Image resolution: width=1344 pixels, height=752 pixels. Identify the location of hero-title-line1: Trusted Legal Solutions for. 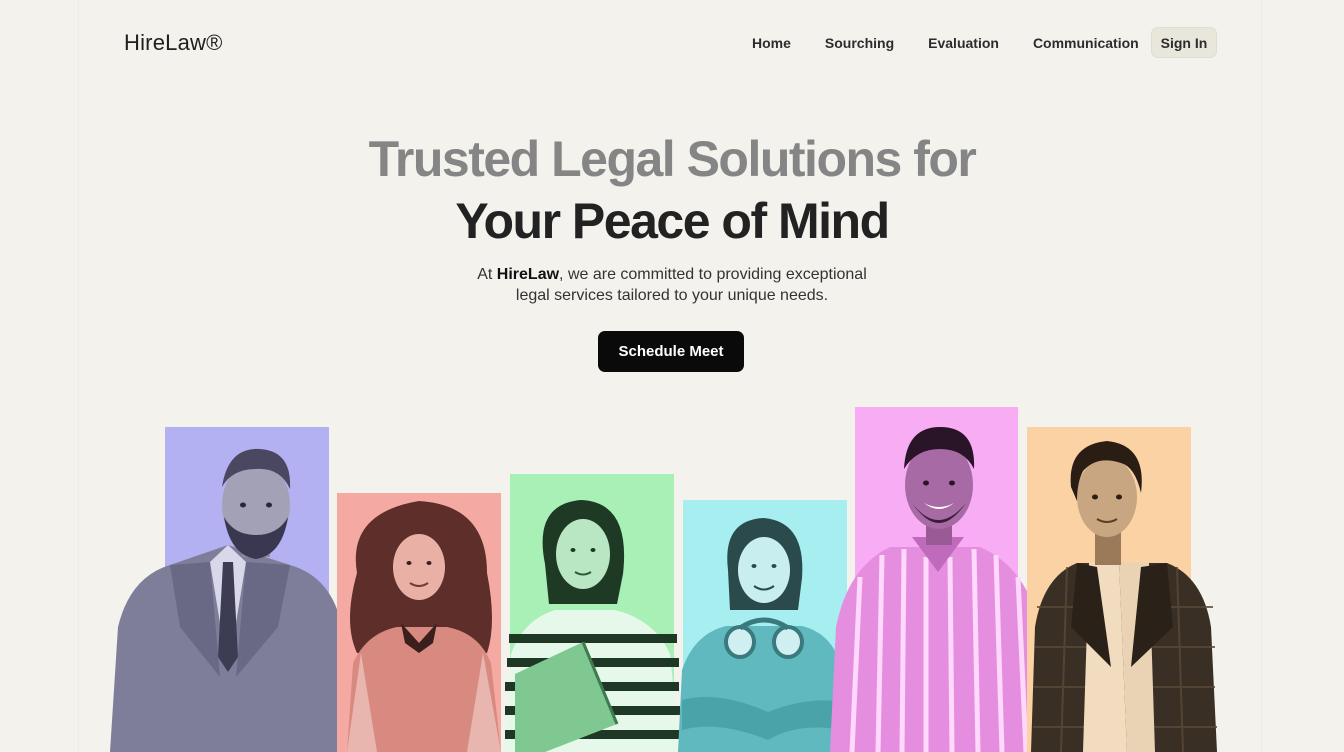
(672, 159).